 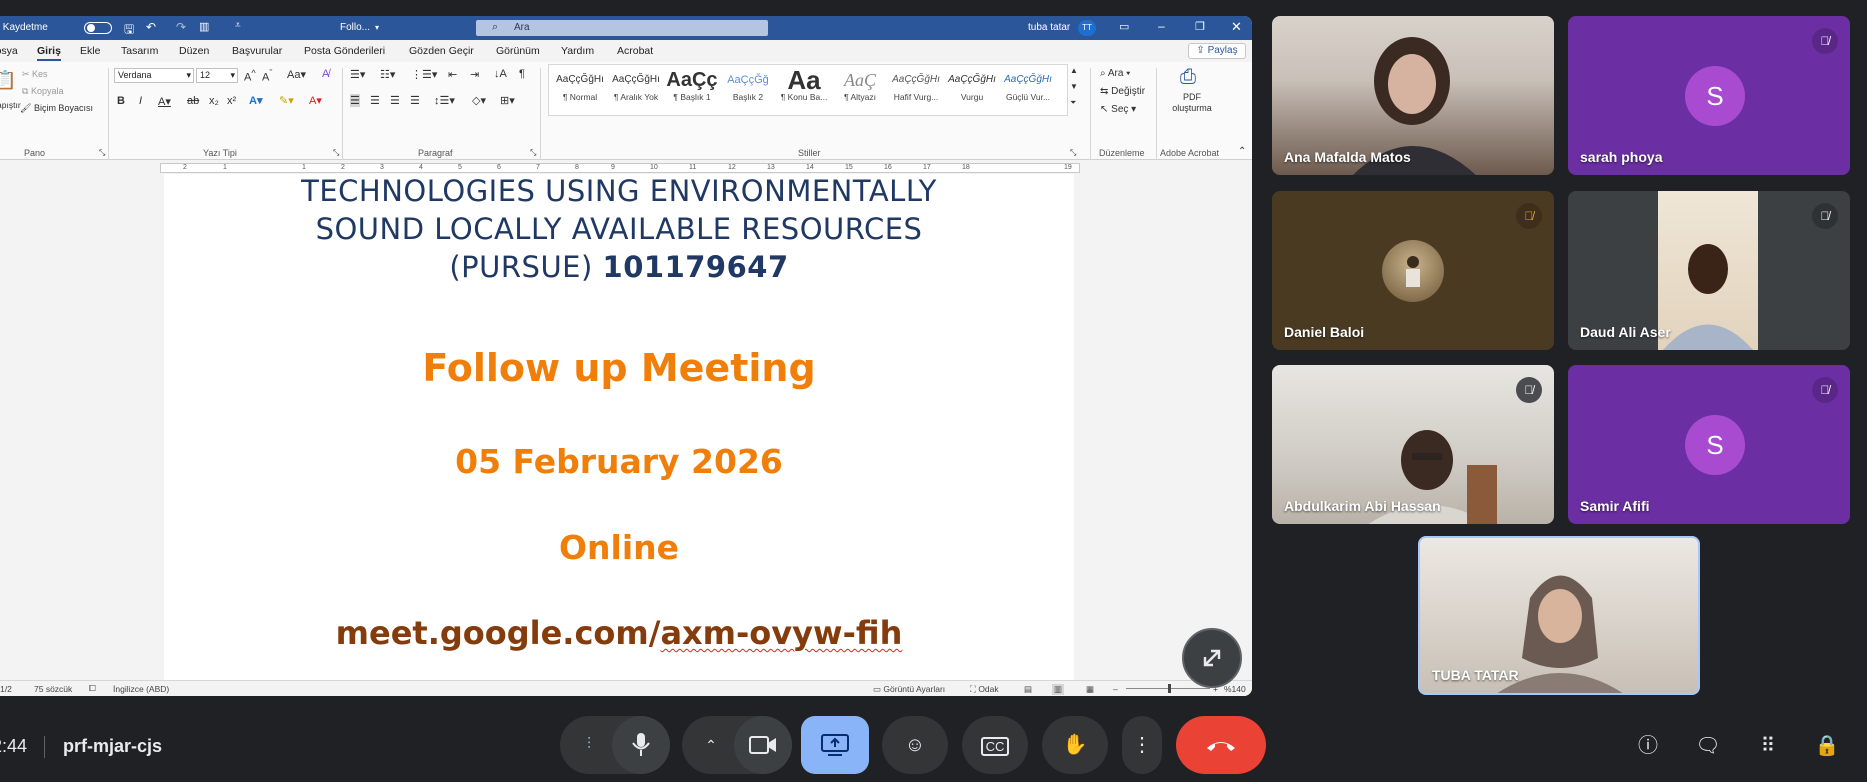 I want to click on page-count: Sayfa 1/2, so click(x=6, y=689).